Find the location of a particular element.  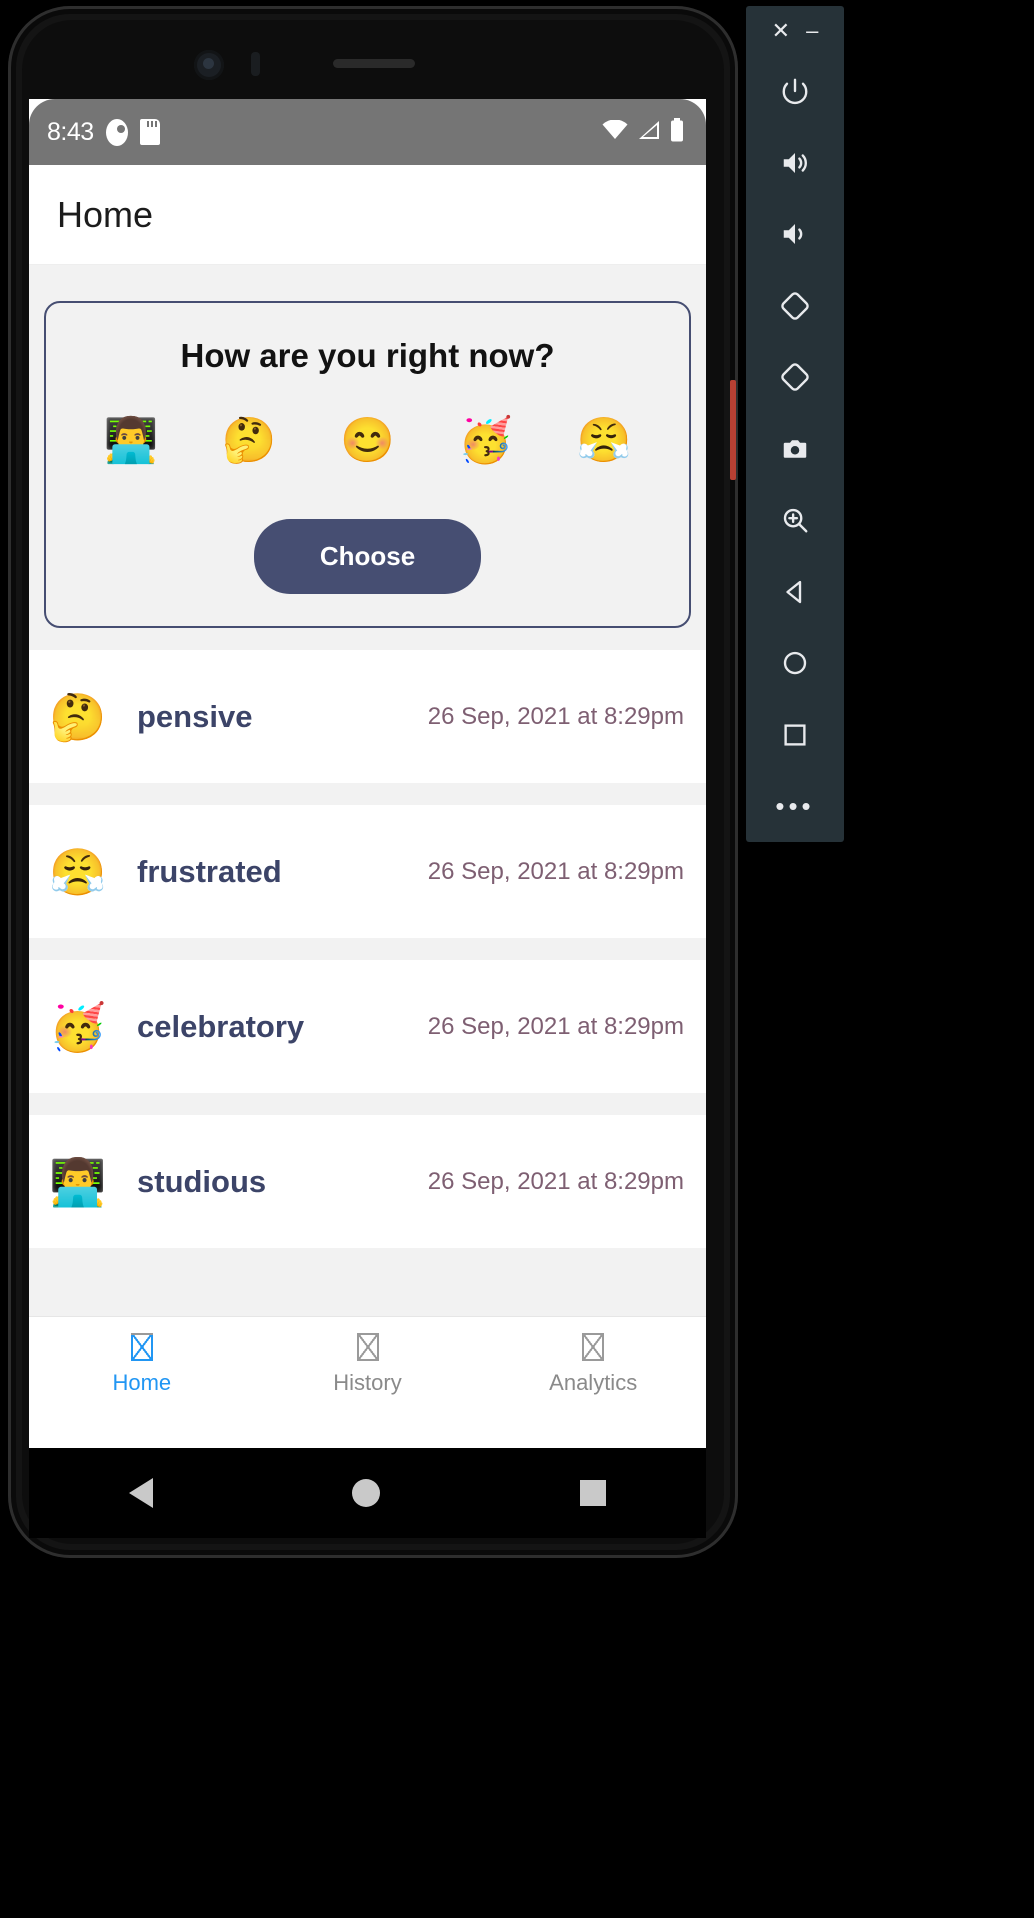

back-button is located at coordinates (795, 591).